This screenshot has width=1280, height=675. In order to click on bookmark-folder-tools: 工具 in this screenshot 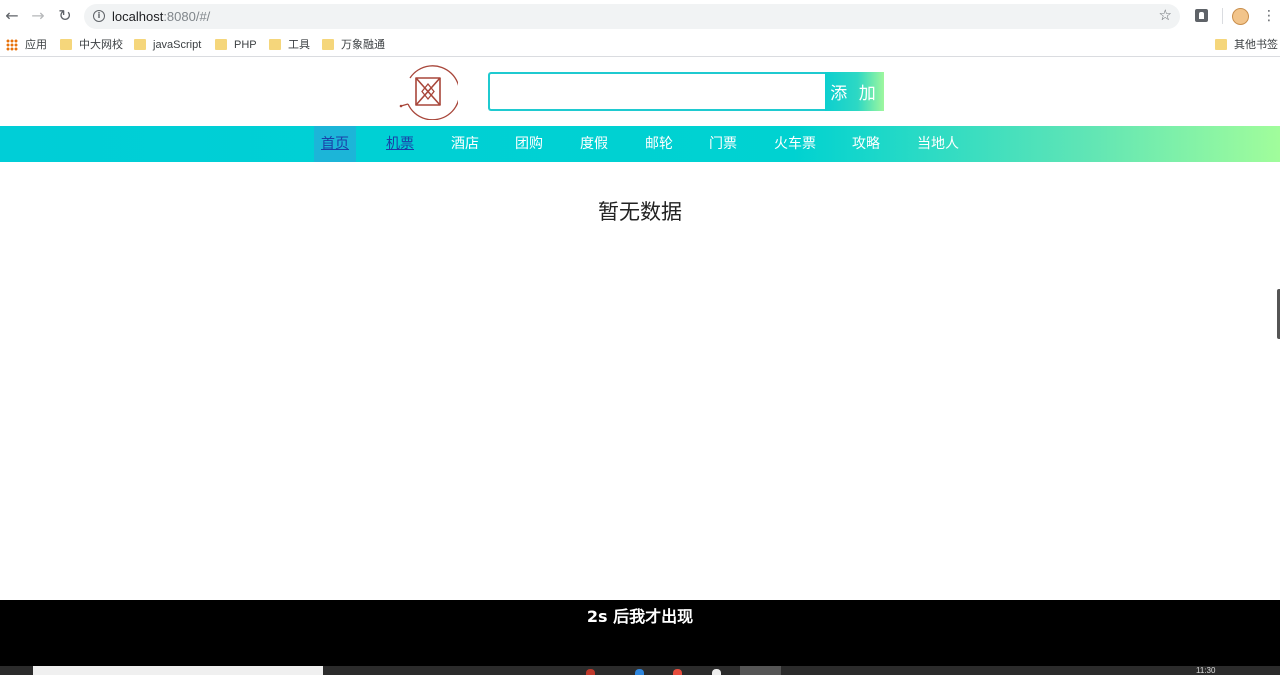, I will do `click(289, 45)`.